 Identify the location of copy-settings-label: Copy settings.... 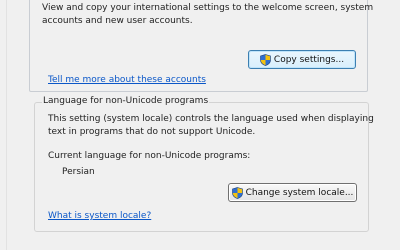
(309, 59).